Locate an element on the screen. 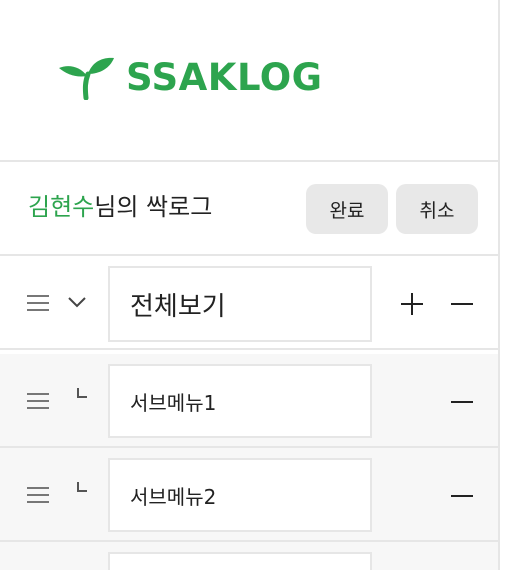  logo-text: SSAKLOG is located at coordinates (224, 77).